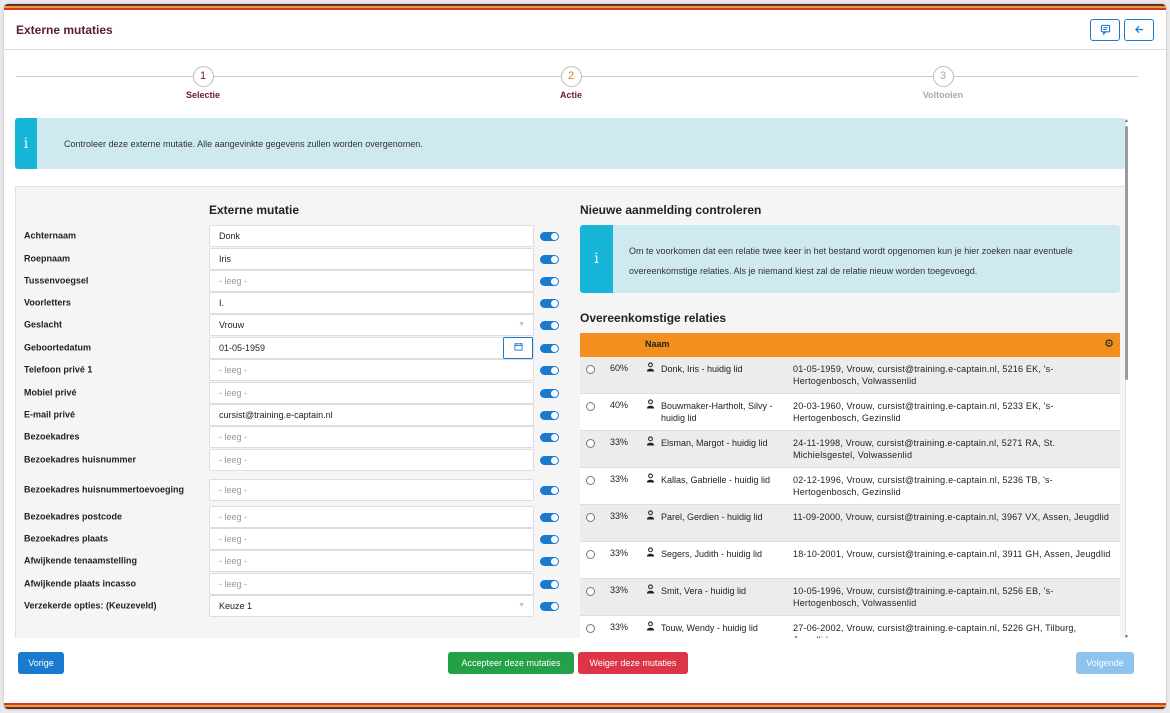  Describe the element at coordinates (723, 480) in the screenshot. I see `relation-name: Kallas, Gabrielle - huidig lid` at that location.